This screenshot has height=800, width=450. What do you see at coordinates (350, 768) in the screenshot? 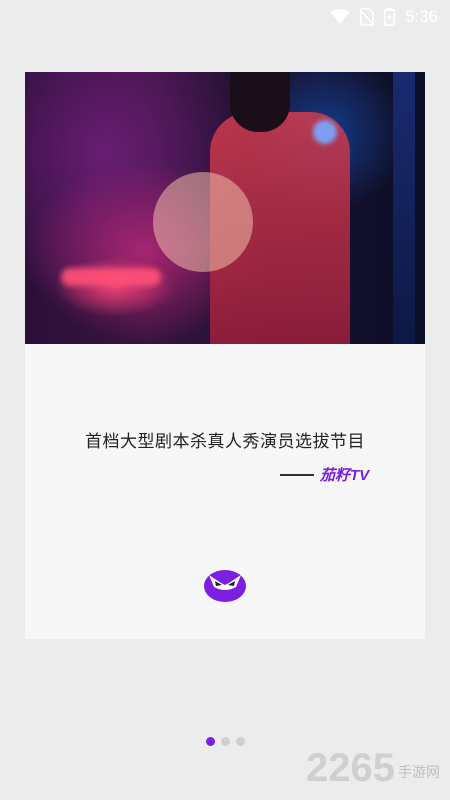
I see `watermark-number: 2265` at bounding box center [350, 768].